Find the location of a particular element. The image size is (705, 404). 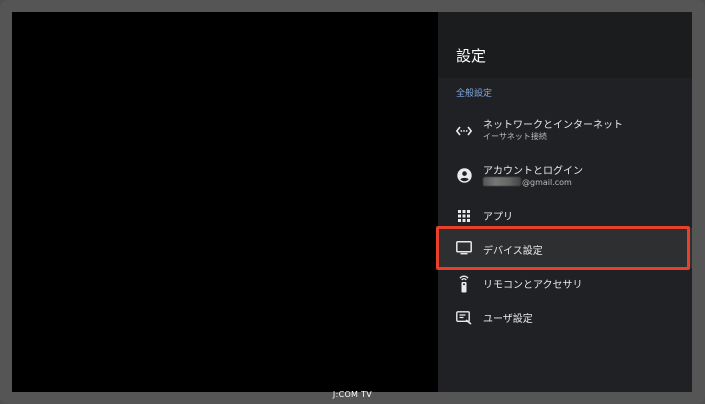

remote-icon is located at coordinates (464, 284).